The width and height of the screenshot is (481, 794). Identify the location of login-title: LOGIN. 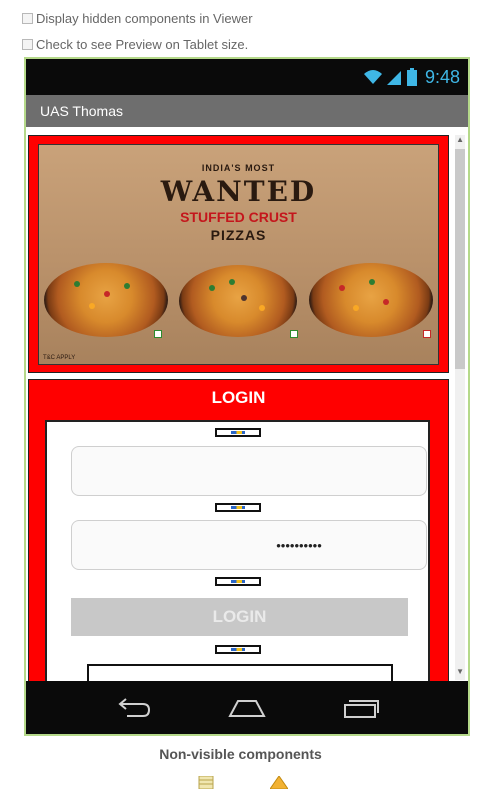
(238, 397).